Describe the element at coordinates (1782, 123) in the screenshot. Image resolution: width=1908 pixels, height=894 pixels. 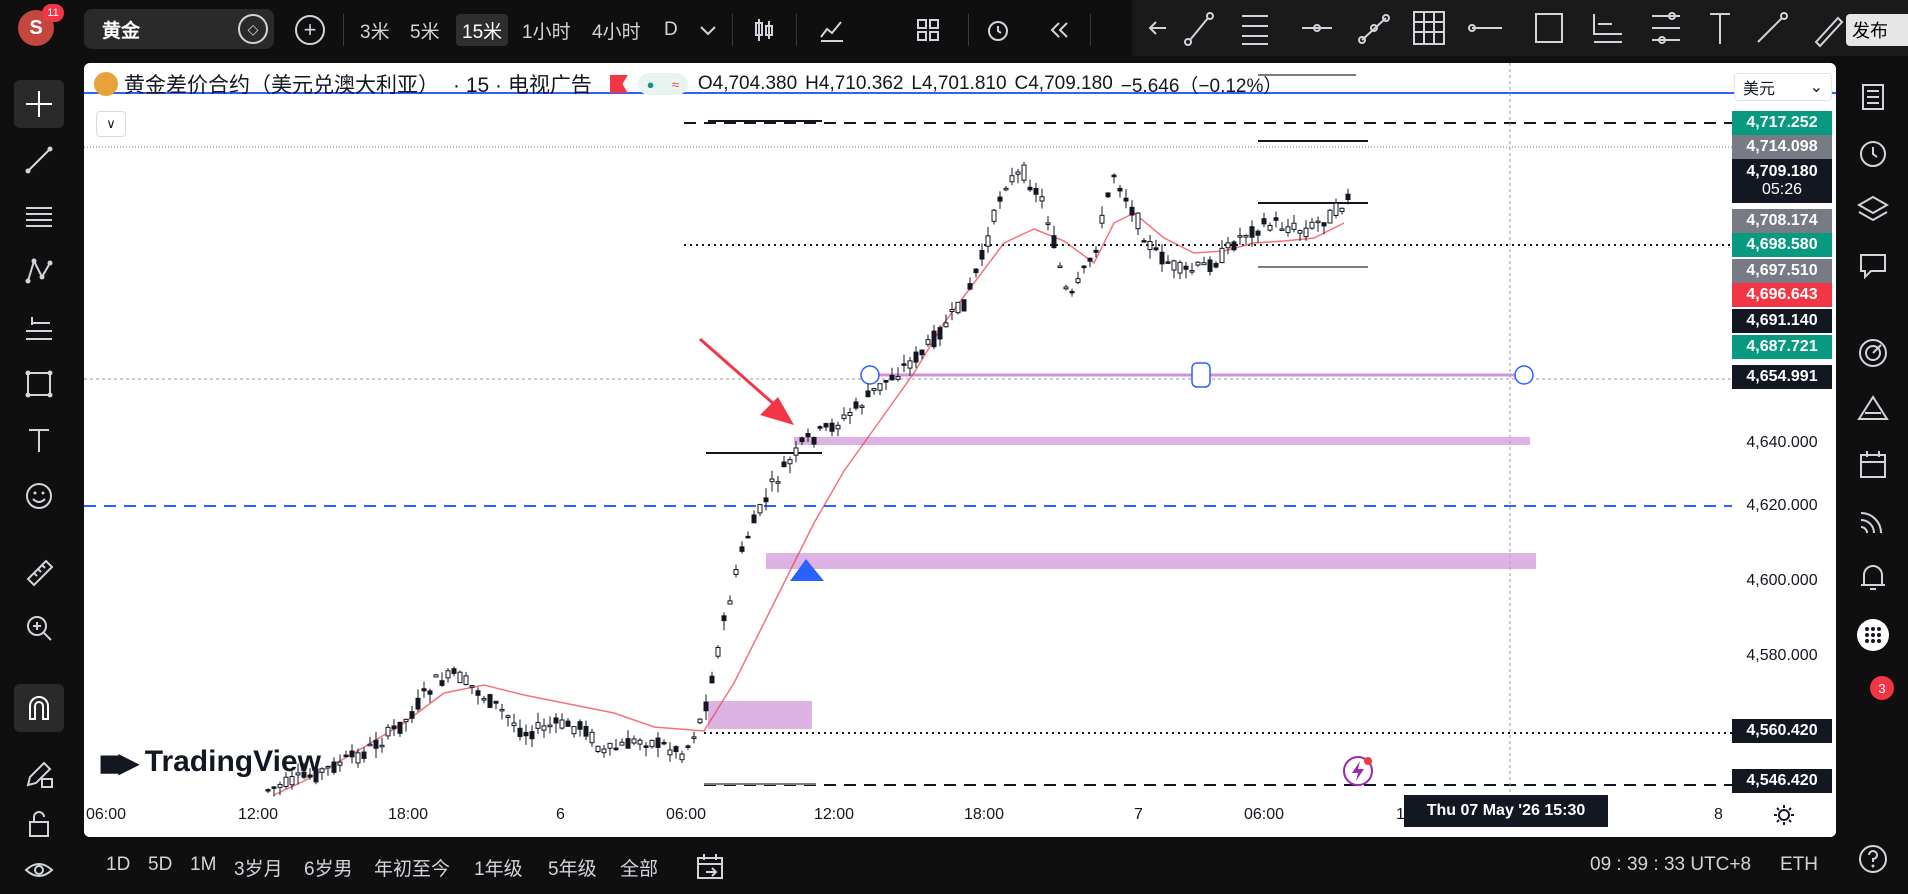
I see `price-label: 4,717.252` at that location.